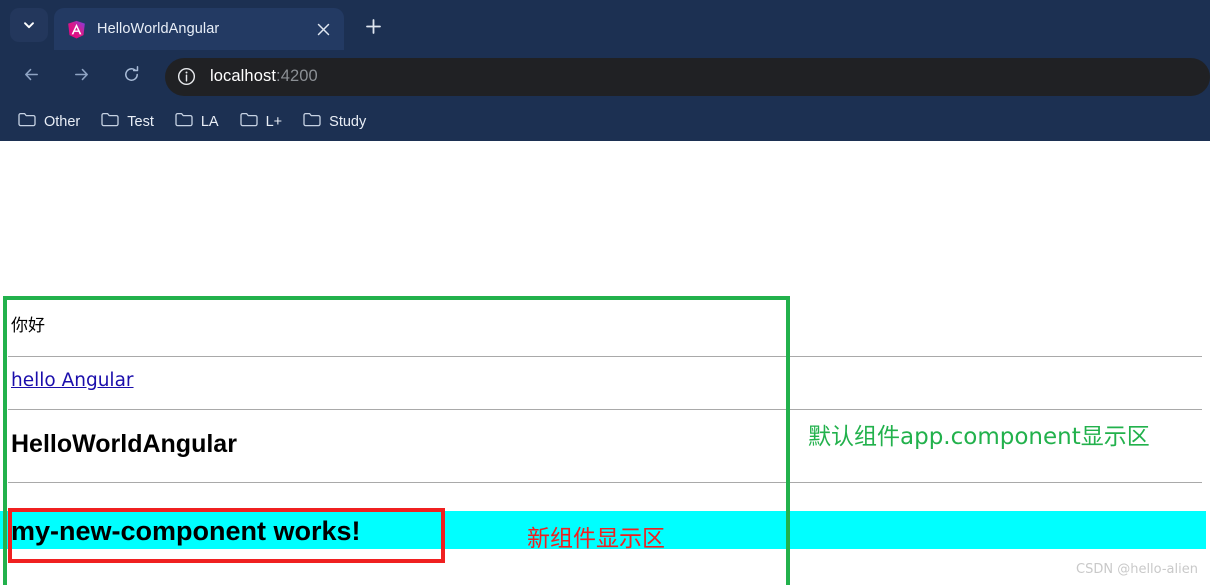 Image resolution: width=1210 pixels, height=585 pixels. Describe the element at coordinates (72, 380) in the screenshot. I see `hello-angular-link: hello Angular` at that location.